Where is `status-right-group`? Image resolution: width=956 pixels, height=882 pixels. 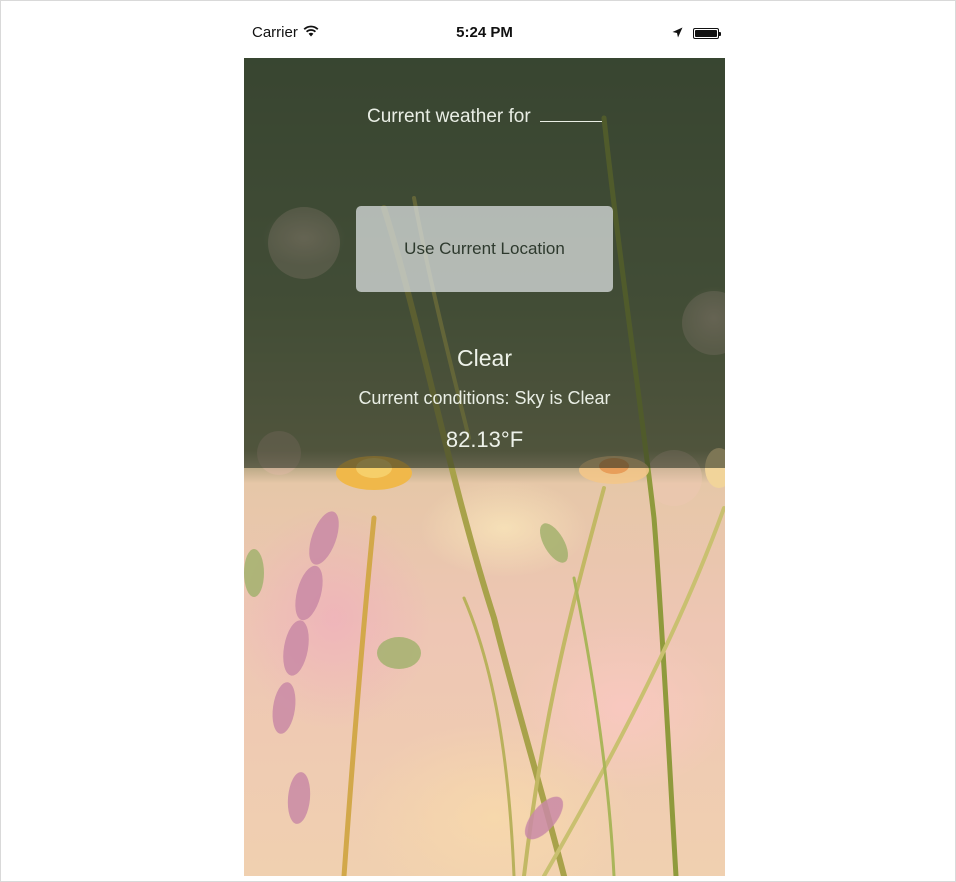 status-right-group is located at coordinates (696, 33).